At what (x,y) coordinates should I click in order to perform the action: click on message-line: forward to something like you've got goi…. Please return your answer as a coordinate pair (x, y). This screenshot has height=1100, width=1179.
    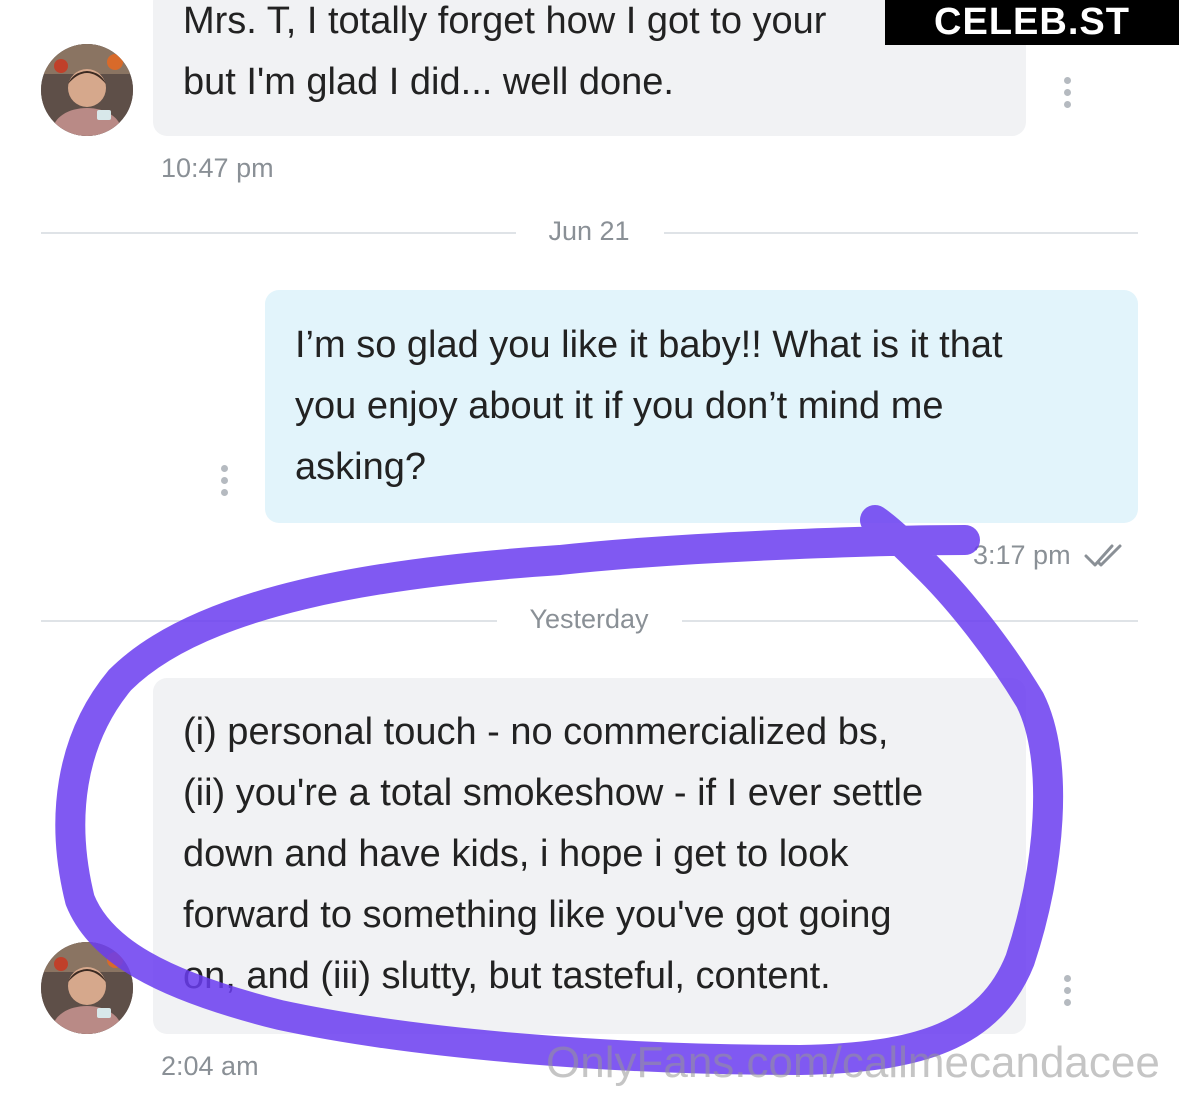
    Looking at the image, I should click on (537, 915).